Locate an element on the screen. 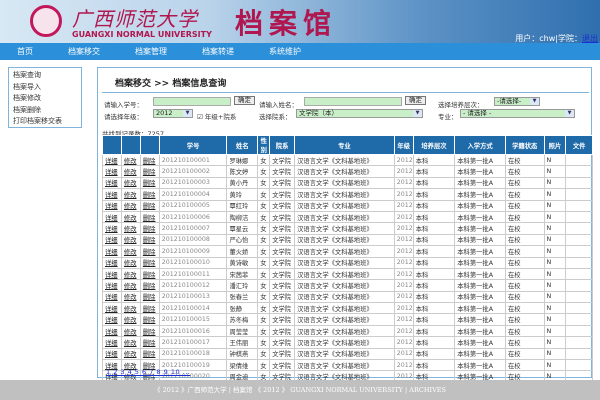  sidebar-item-print: 打印档案移交表 is located at coordinates (45, 122).